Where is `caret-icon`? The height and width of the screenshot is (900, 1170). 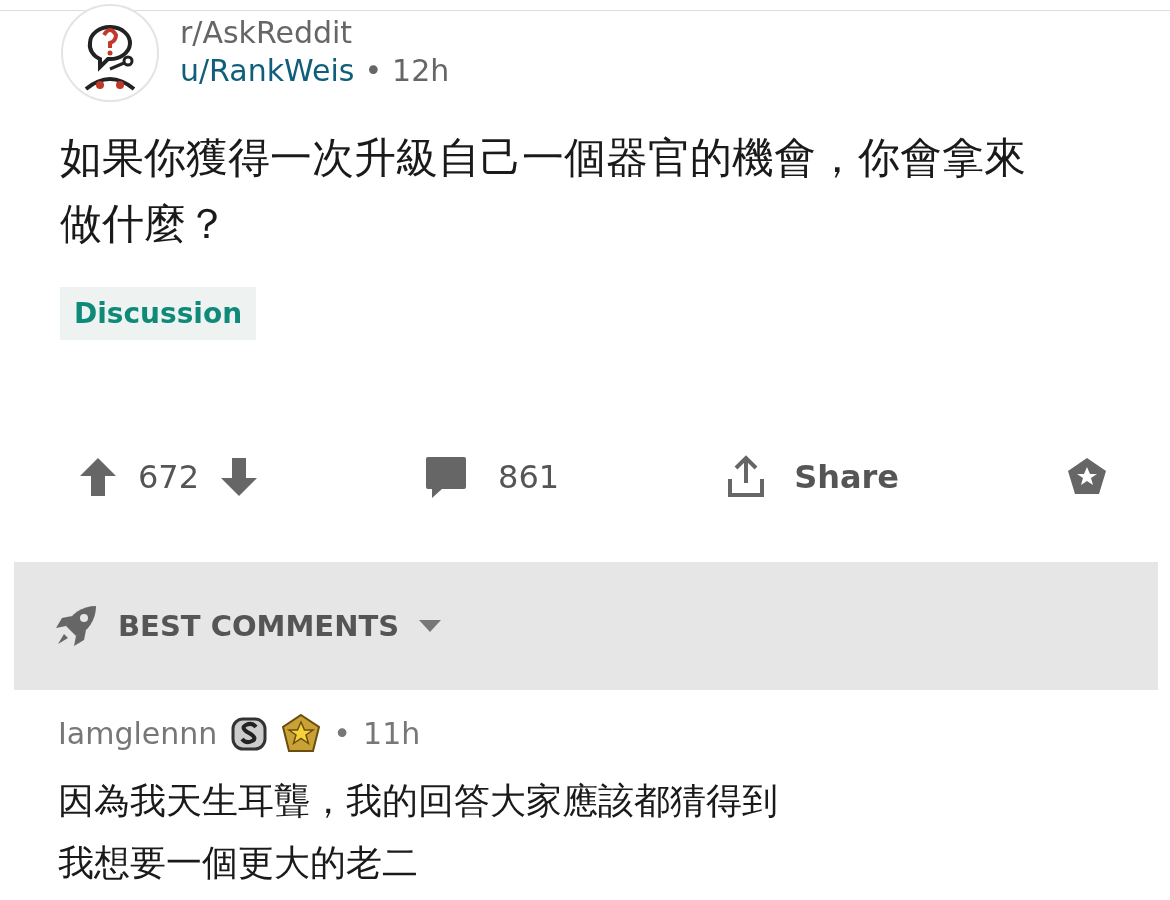
caret-icon is located at coordinates (430, 626).